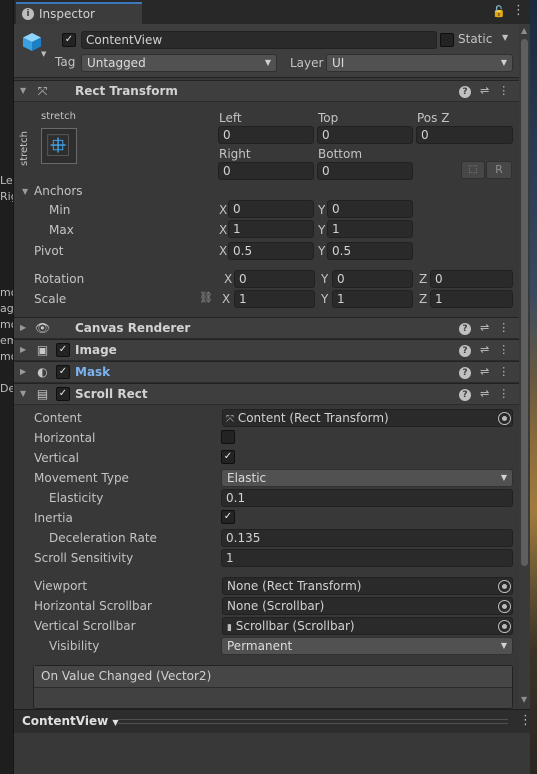  Describe the element at coordinates (266, 171) in the screenshot. I see `right-field: 0` at that location.